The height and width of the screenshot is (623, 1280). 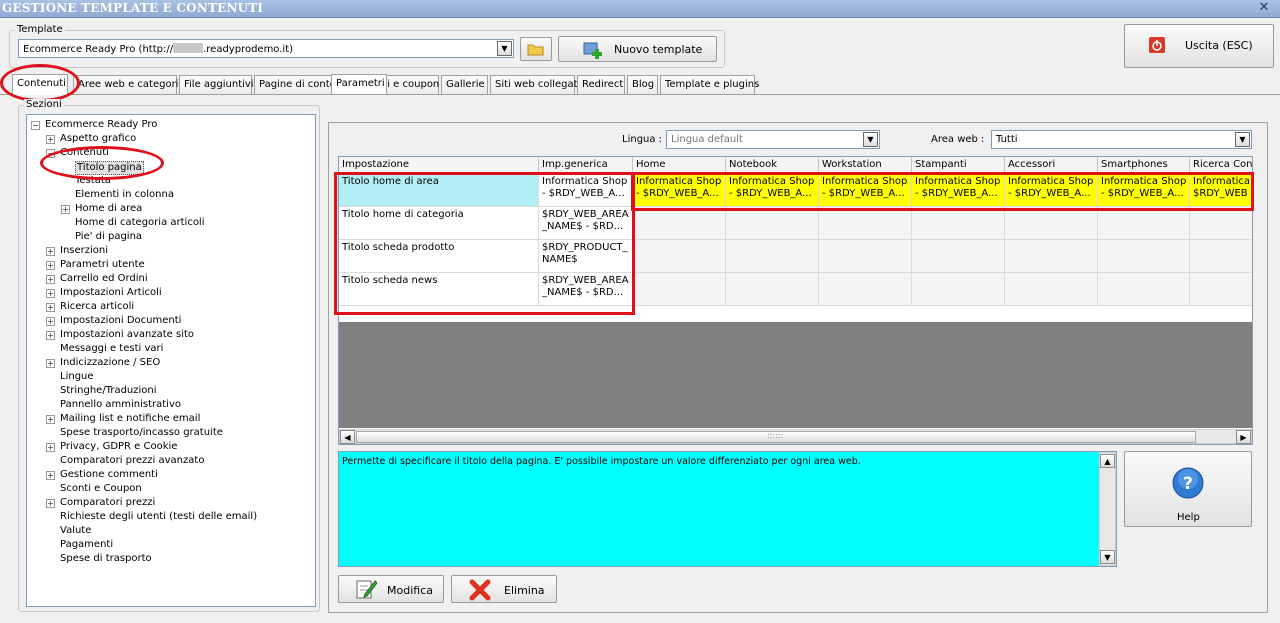 What do you see at coordinates (130, 419) in the screenshot?
I see `tree-item: Mailing list e notifiche email` at bounding box center [130, 419].